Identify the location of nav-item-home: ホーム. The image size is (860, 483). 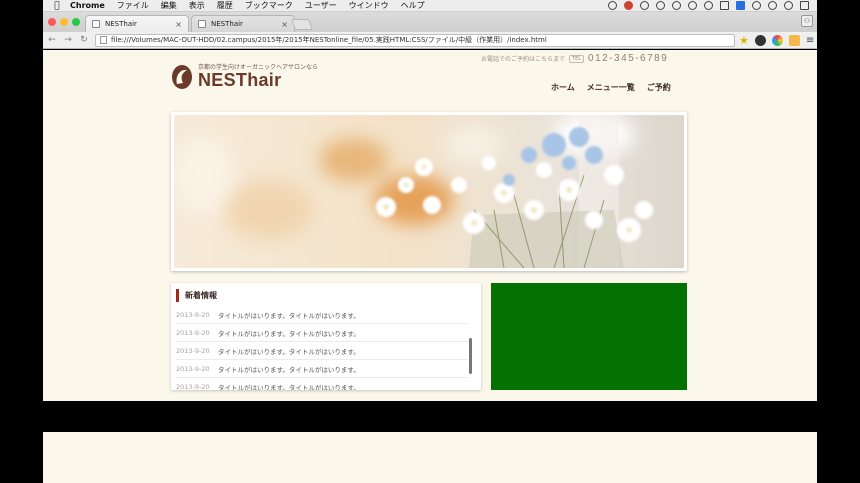
(563, 87).